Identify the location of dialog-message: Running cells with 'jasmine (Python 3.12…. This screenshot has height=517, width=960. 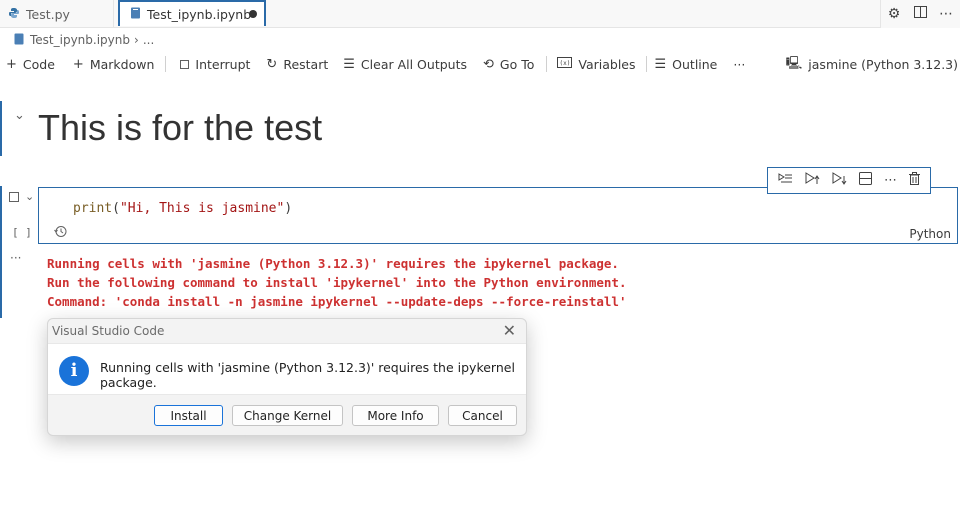
(307, 375).